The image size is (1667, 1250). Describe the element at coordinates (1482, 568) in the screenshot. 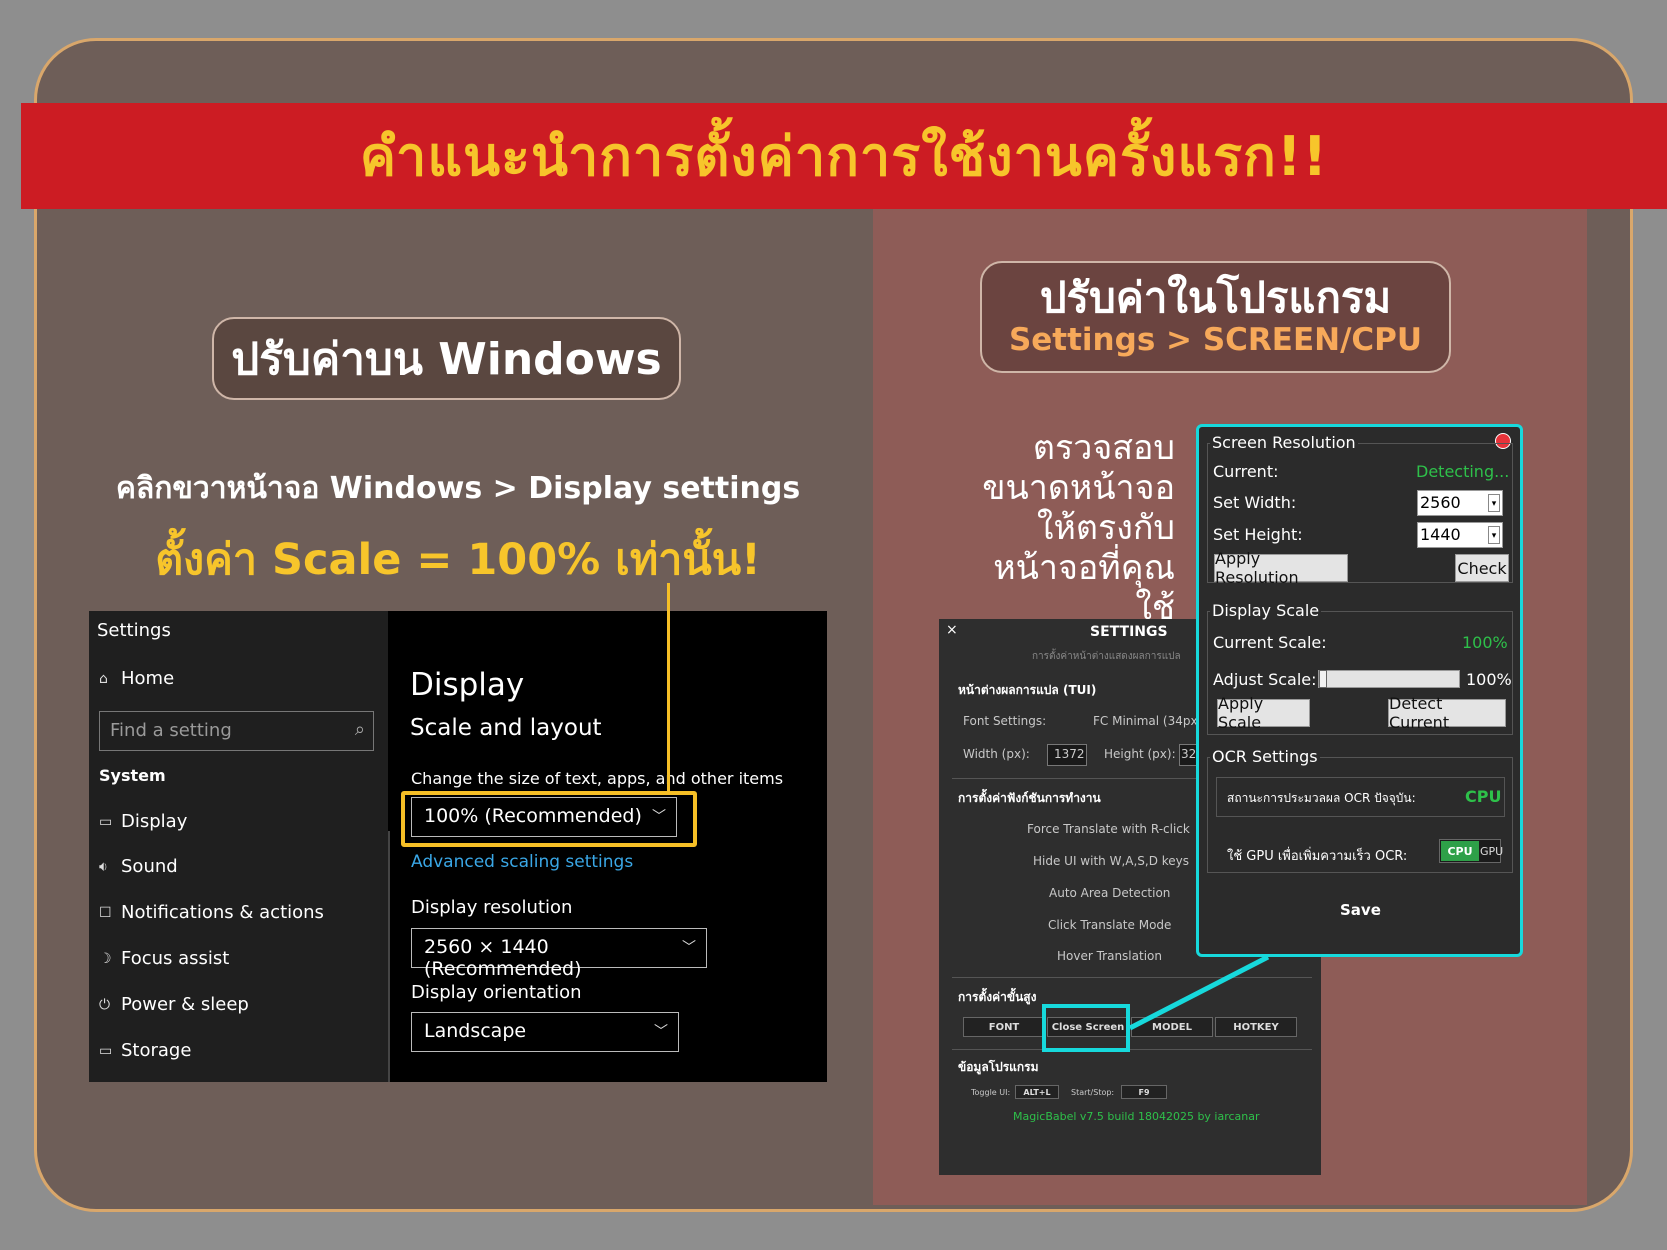

I see `check-button: Check` at that location.